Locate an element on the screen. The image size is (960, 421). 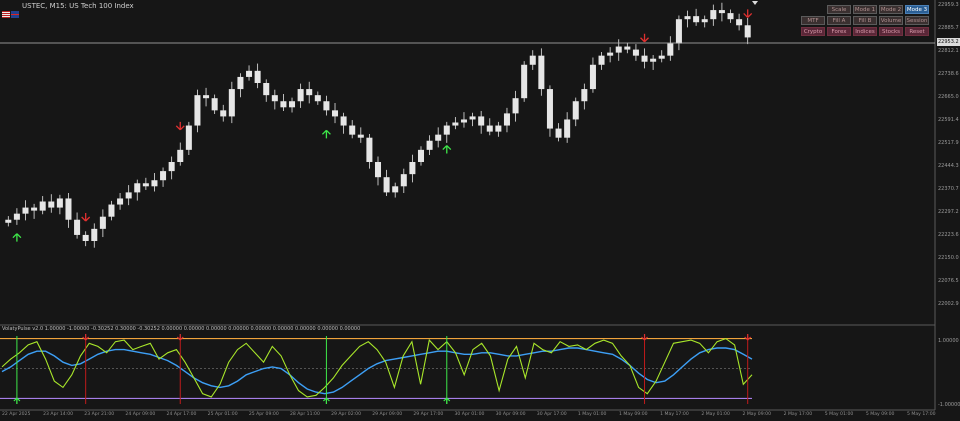
mode-1-button: Mode 1 is located at coordinates (865, 9).